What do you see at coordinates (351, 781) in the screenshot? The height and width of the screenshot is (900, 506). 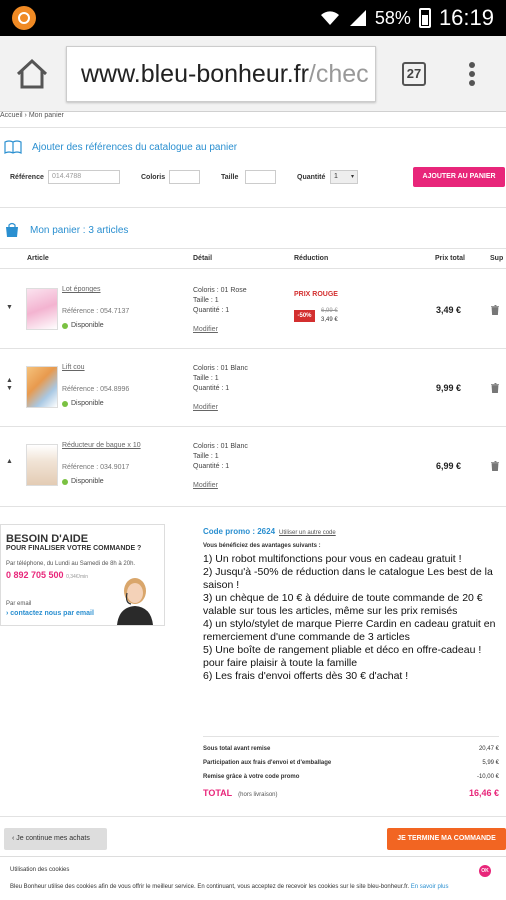 I see `discount-row: Remise grâce à votre code promo -10,00 €` at bounding box center [351, 781].